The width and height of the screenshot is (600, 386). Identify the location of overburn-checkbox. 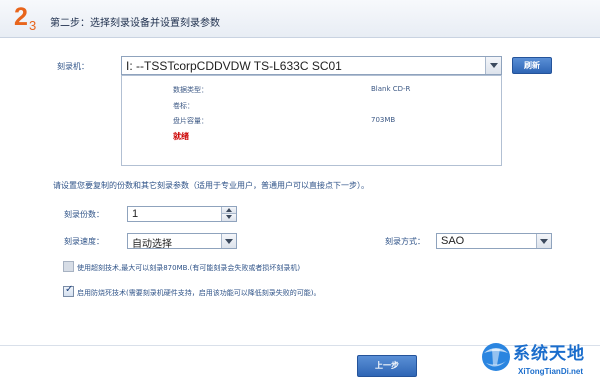
(68, 266).